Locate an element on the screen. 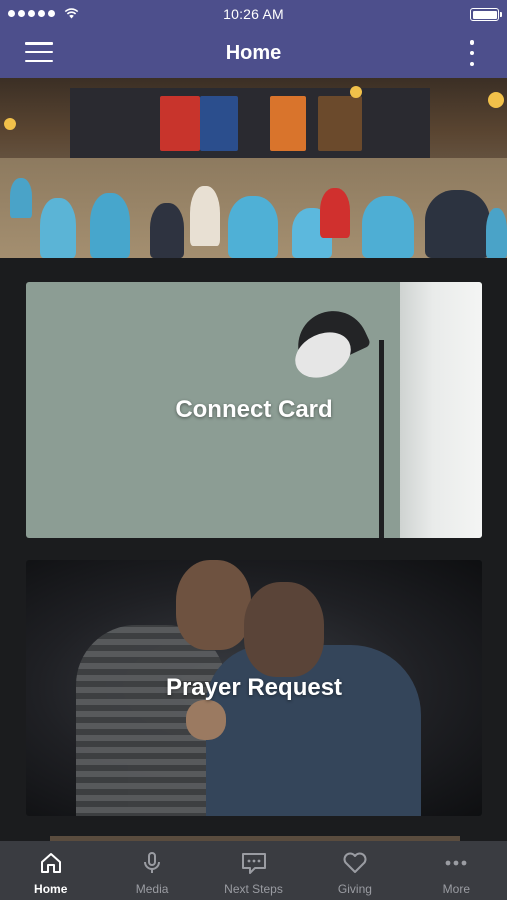  connect-card-label: Connect Card is located at coordinates (254, 409).